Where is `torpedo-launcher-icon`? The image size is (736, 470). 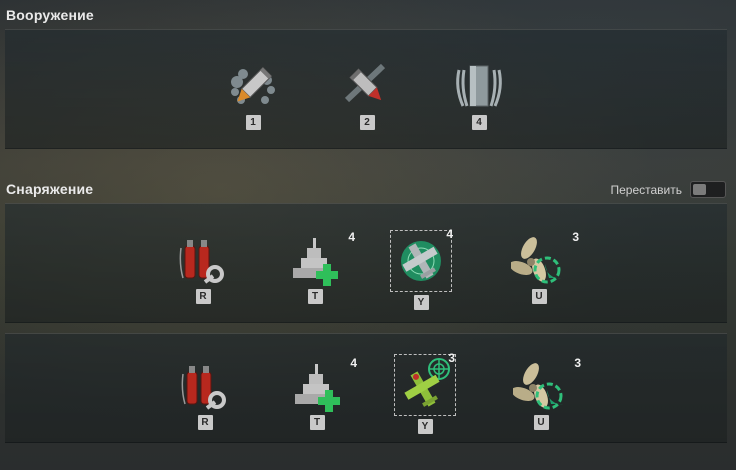
torpedo-launcher-icon is located at coordinates (479, 86).